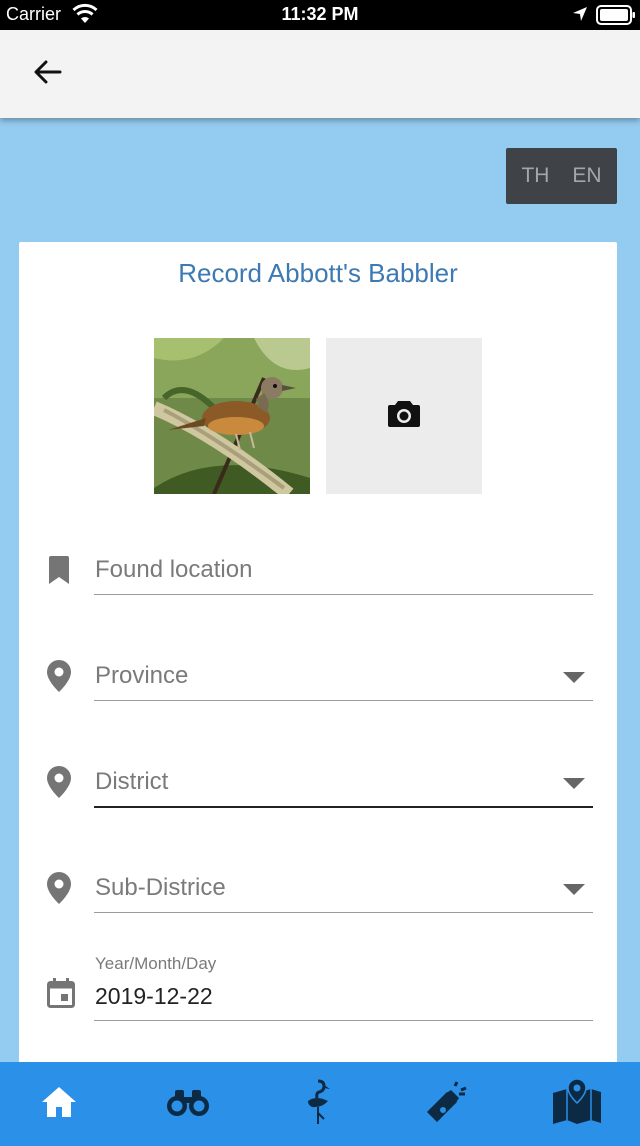 The height and width of the screenshot is (1146, 640). Describe the element at coordinates (343, 594) in the screenshot. I see `found-location-underline` at that location.